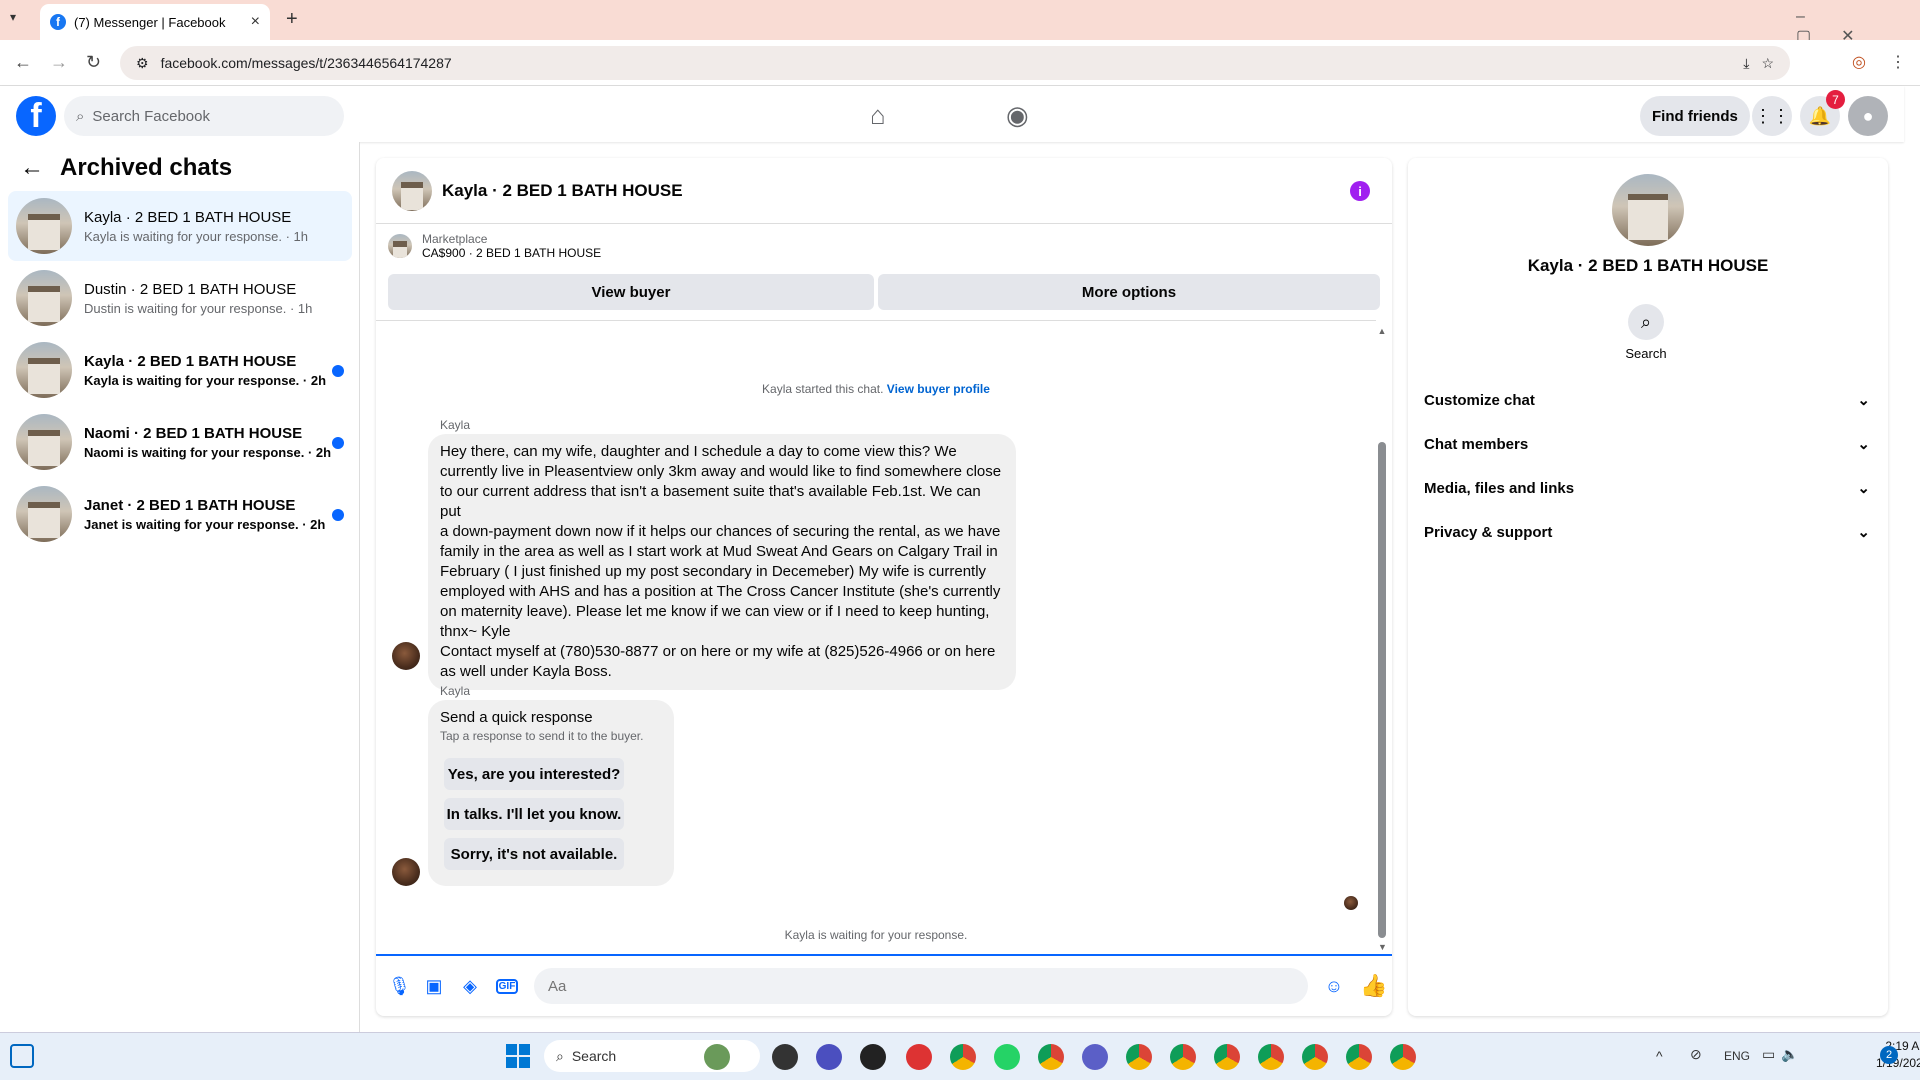  Describe the element at coordinates (526, 671) in the screenshot. I see `message-line: as well under Kayla Boss.` at that location.